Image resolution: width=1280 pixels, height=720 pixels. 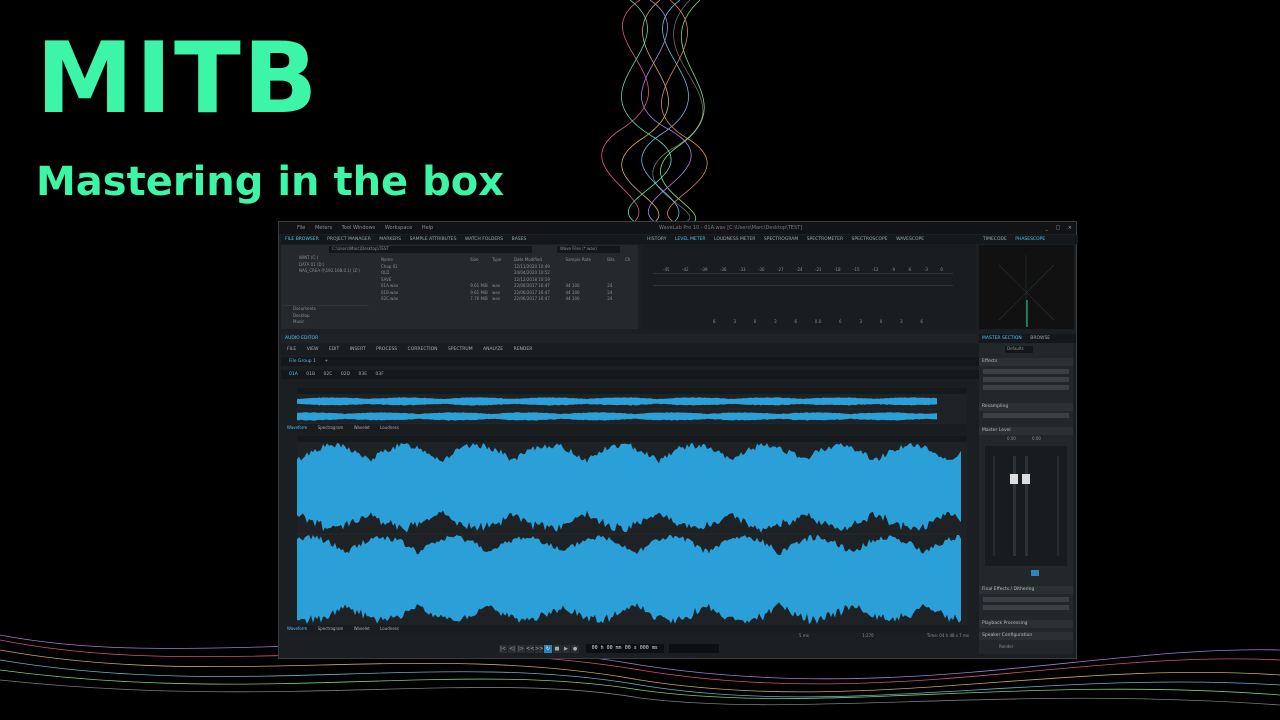 What do you see at coordinates (390, 298) in the screenshot?
I see `cell-name: 02C.wav` at bounding box center [390, 298].